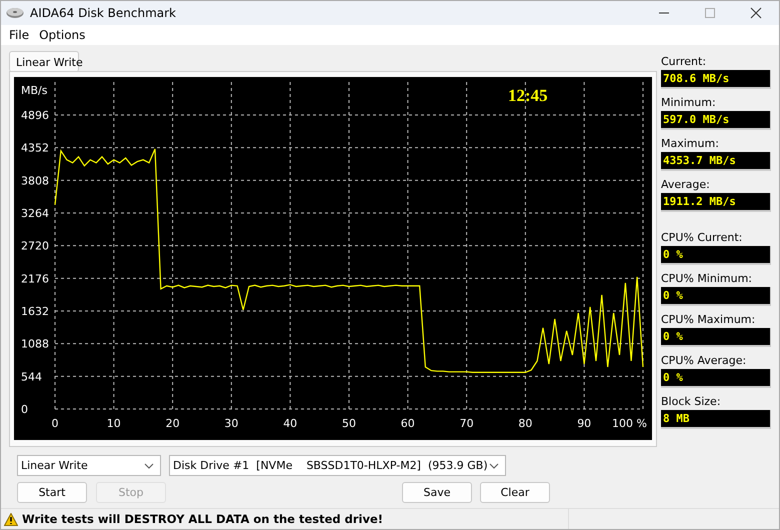 The image size is (780, 530). Describe the element at coordinates (11, 519) in the screenshot. I see `warning-icon` at that location.